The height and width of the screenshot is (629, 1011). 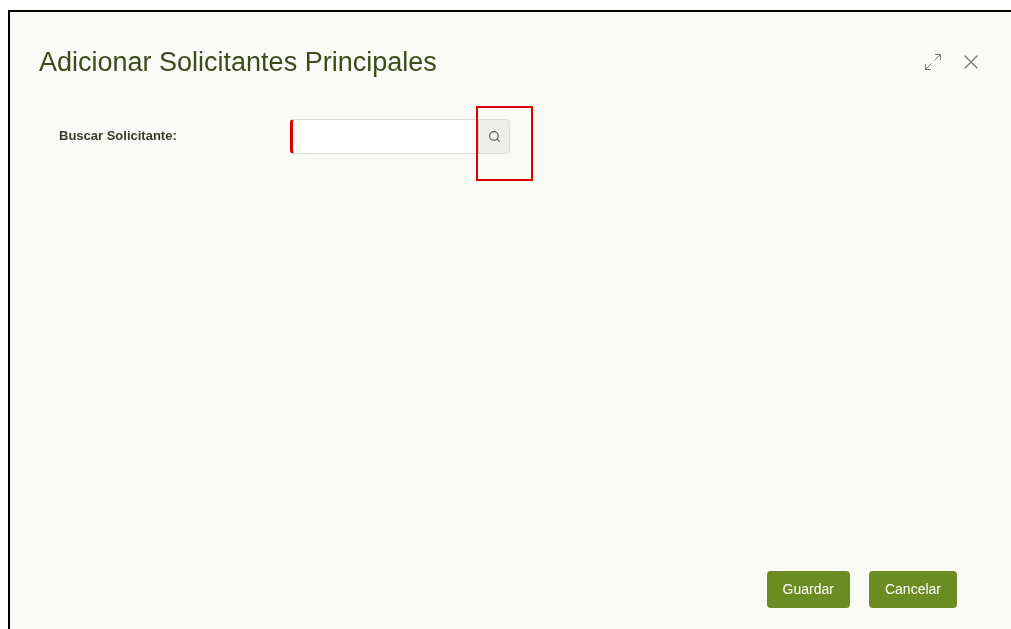 What do you see at coordinates (384, 136) in the screenshot?
I see `search-field` at bounding box center [384, 136].